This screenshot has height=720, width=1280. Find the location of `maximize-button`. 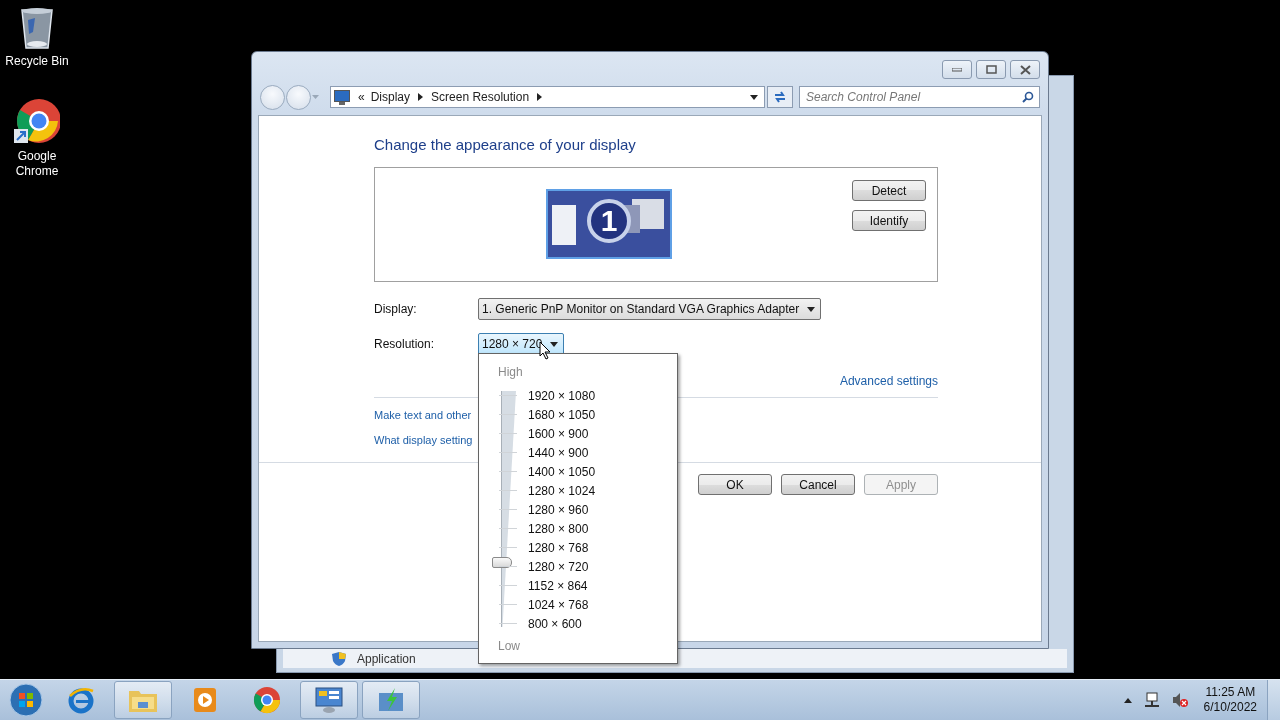

maximize-button is located at coordinates (991, 69).